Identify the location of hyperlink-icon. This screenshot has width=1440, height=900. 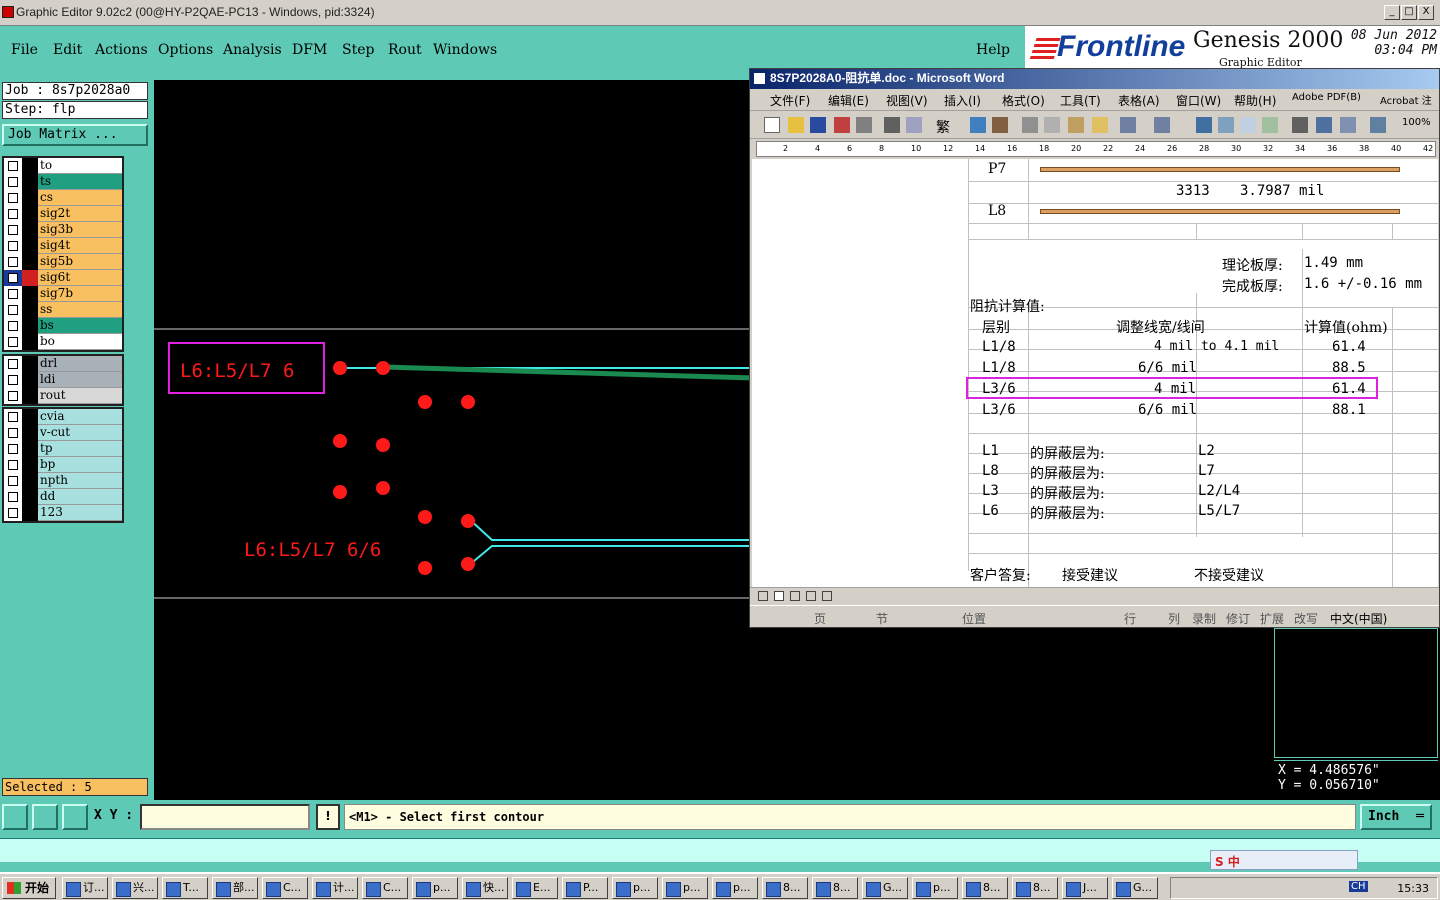
(1204, 125).